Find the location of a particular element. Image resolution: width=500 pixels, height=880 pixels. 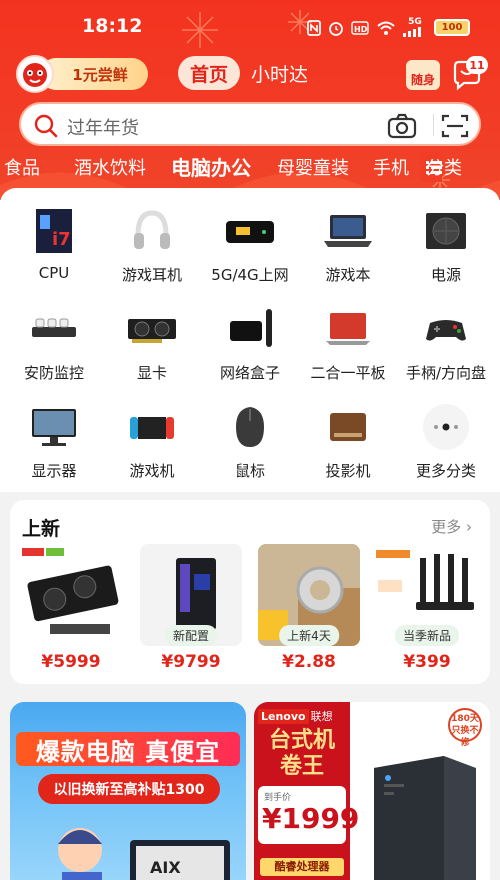

all-categories-label: 分类 is located at coordinates (444, 168).